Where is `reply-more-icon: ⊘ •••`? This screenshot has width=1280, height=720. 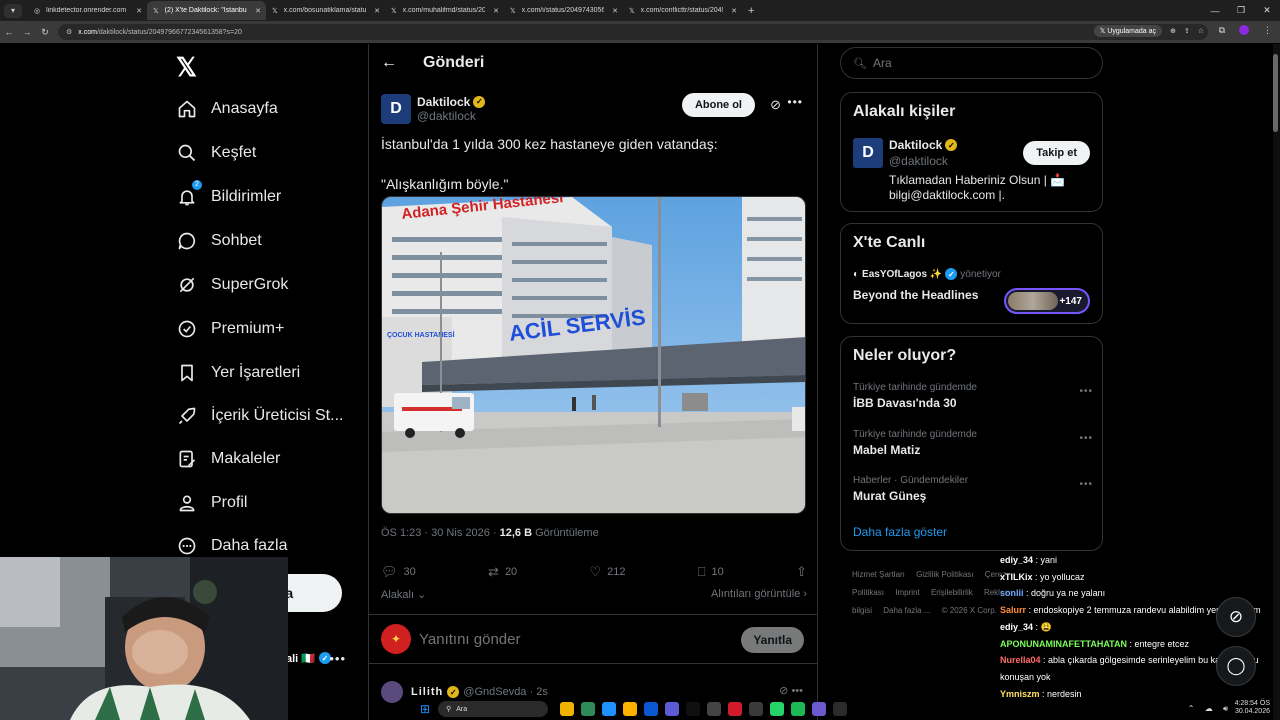 reply-more-icon: ⊘ ••• is located at coordinates (791, 690).